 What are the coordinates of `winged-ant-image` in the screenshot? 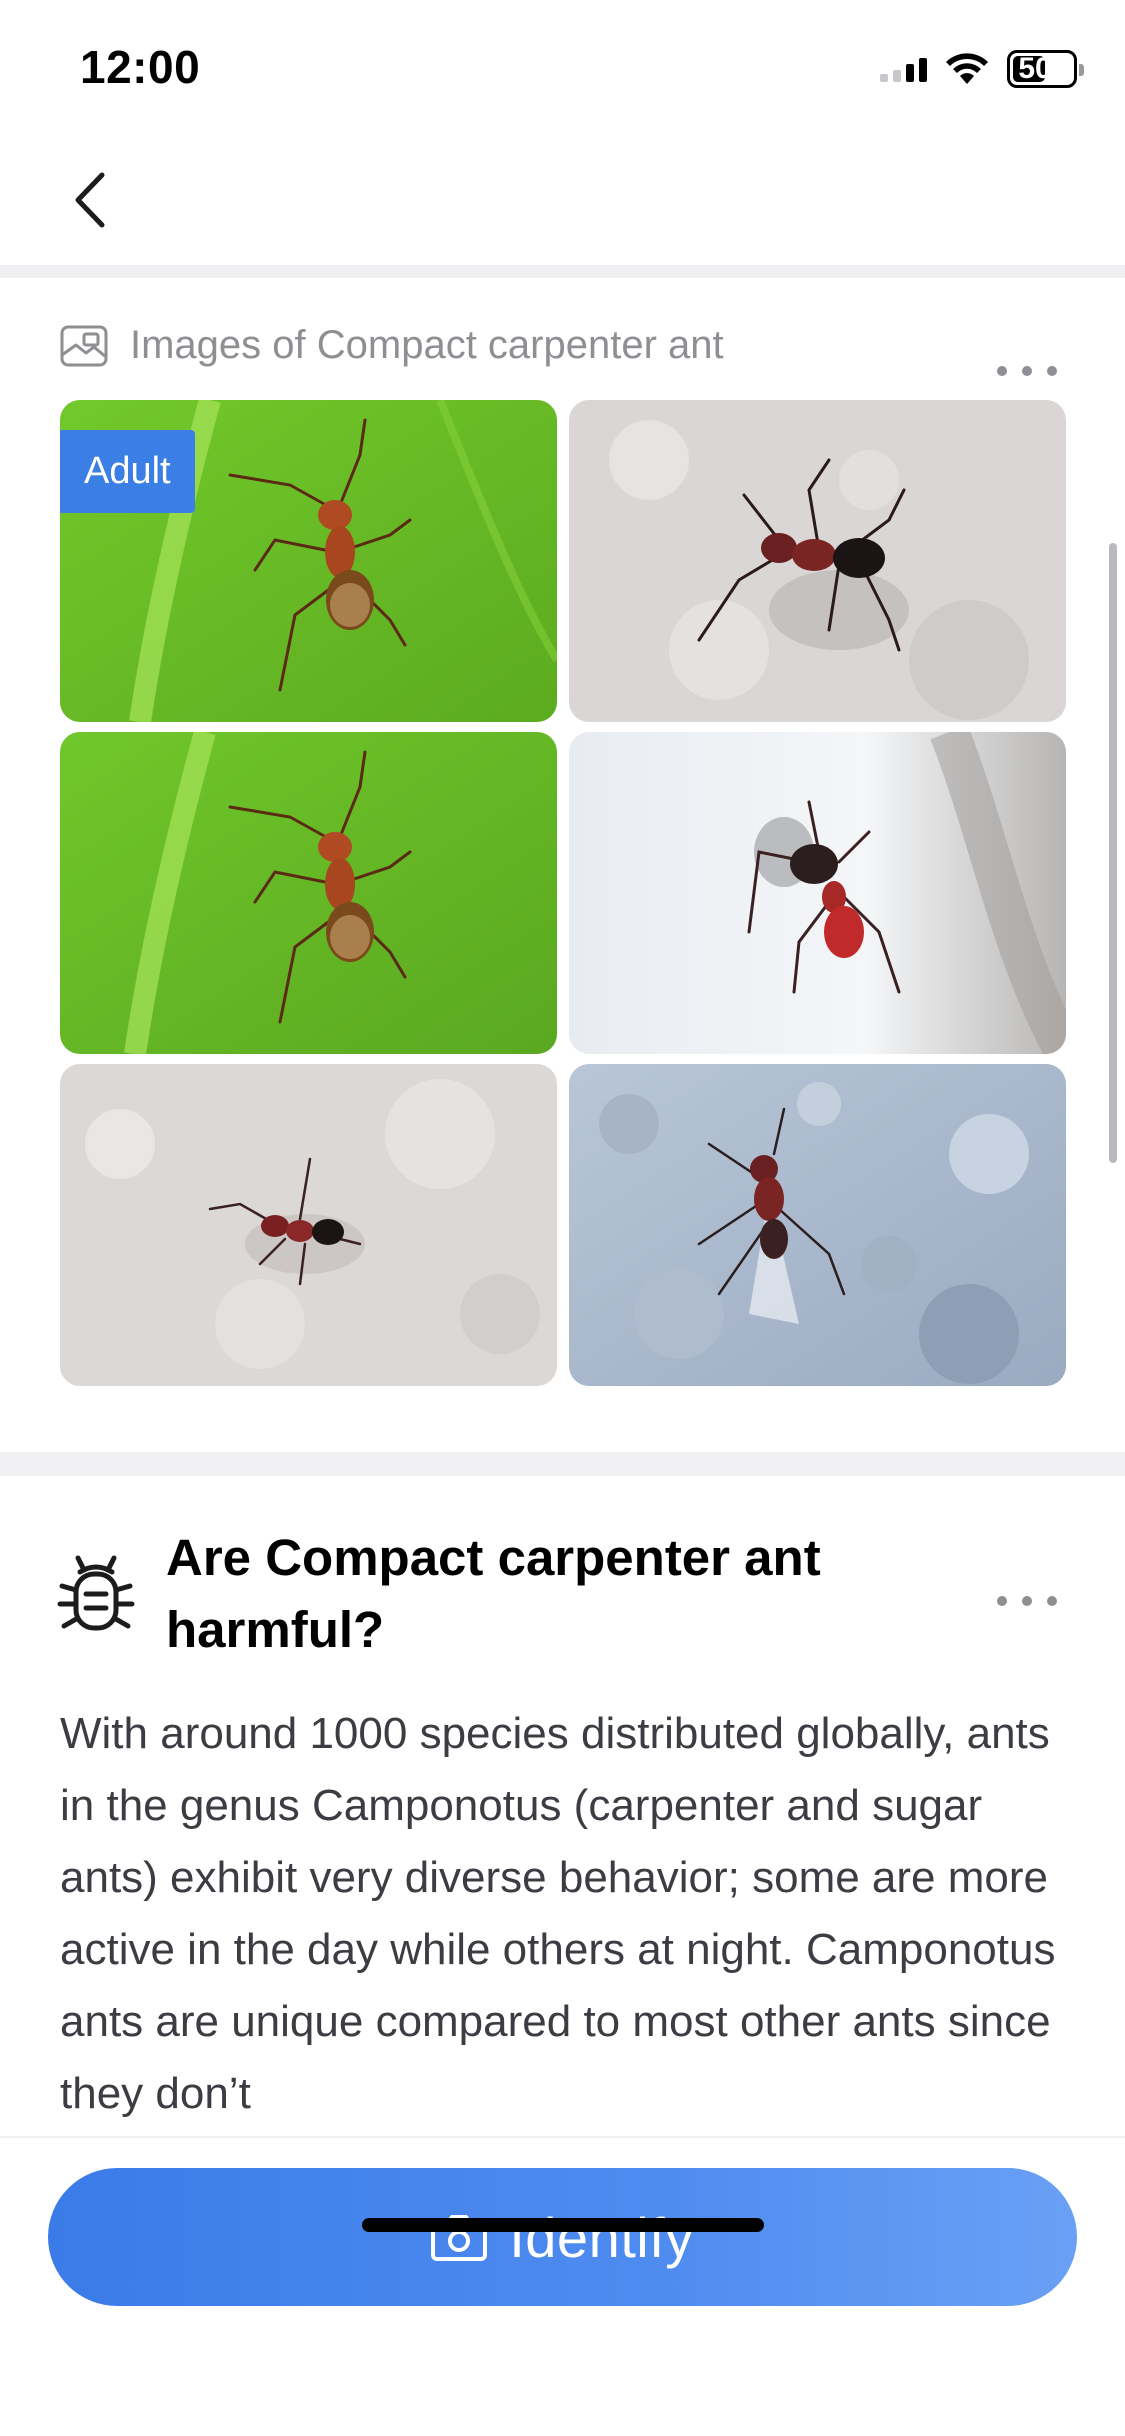 It's located at (817, 1225).